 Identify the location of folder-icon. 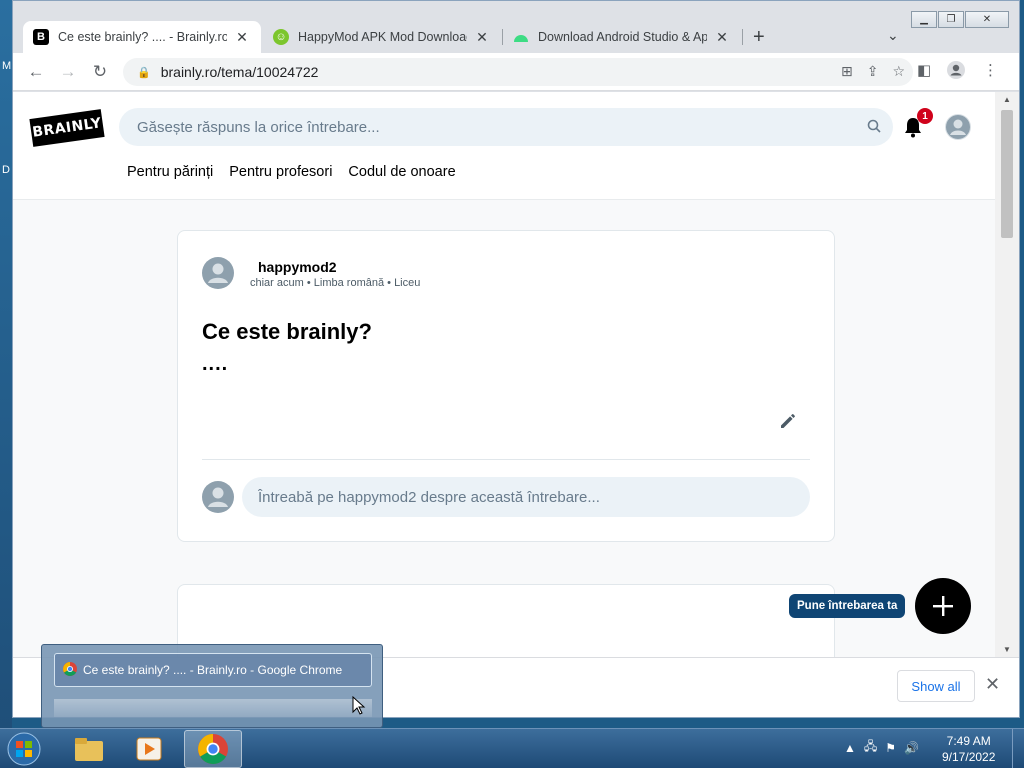
(89, 749).